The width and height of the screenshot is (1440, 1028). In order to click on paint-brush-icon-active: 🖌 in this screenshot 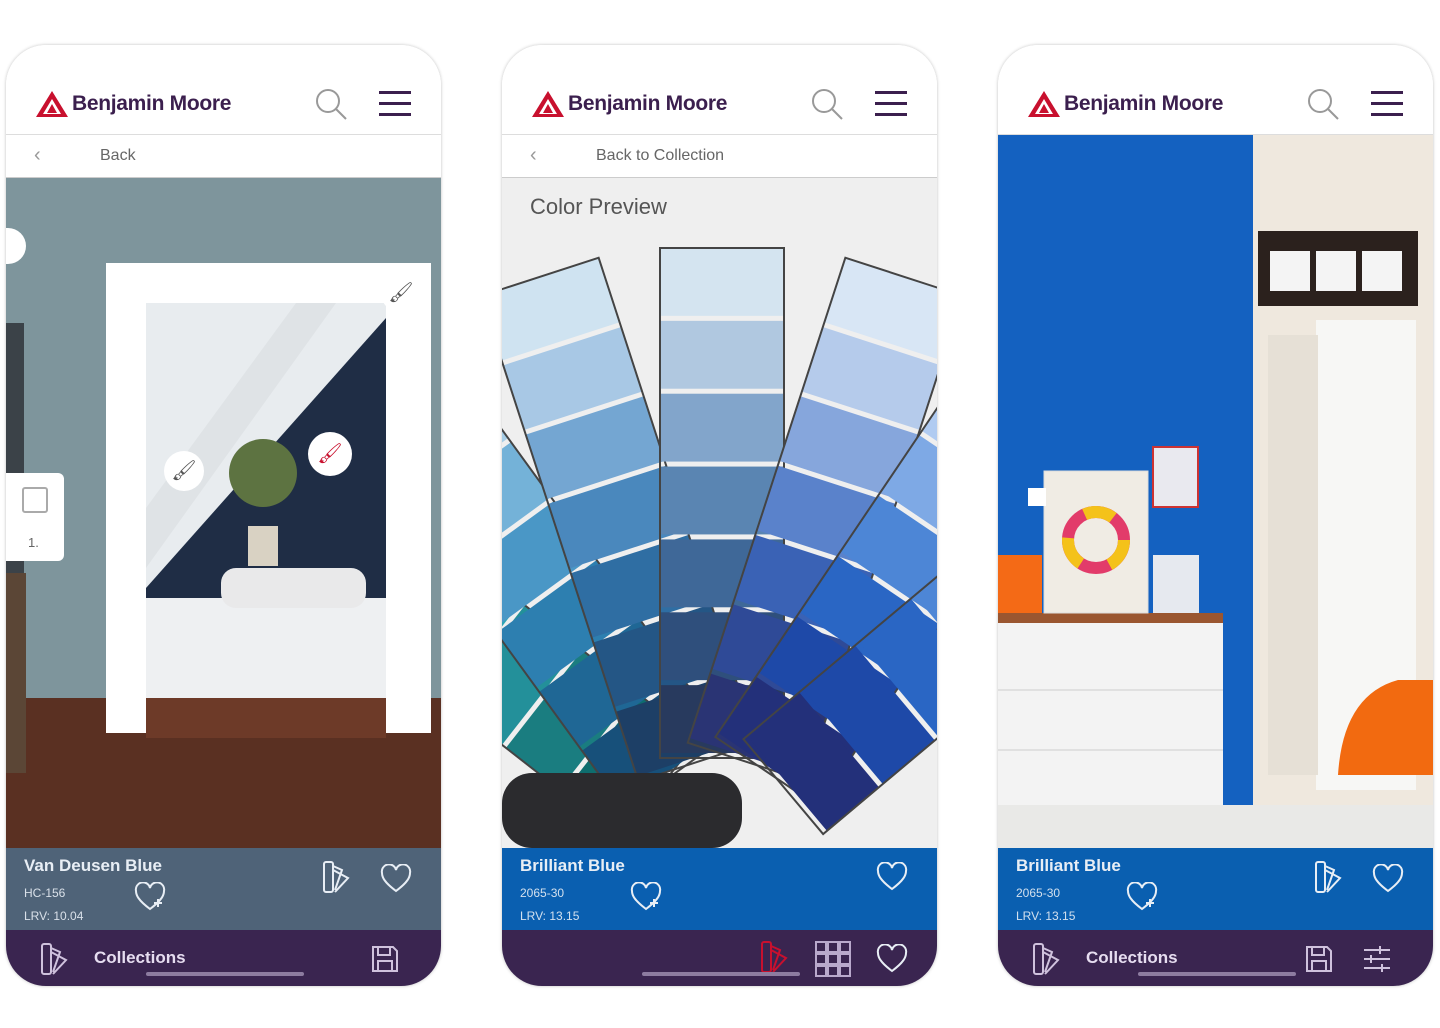, I will do `click(330, 454)`.